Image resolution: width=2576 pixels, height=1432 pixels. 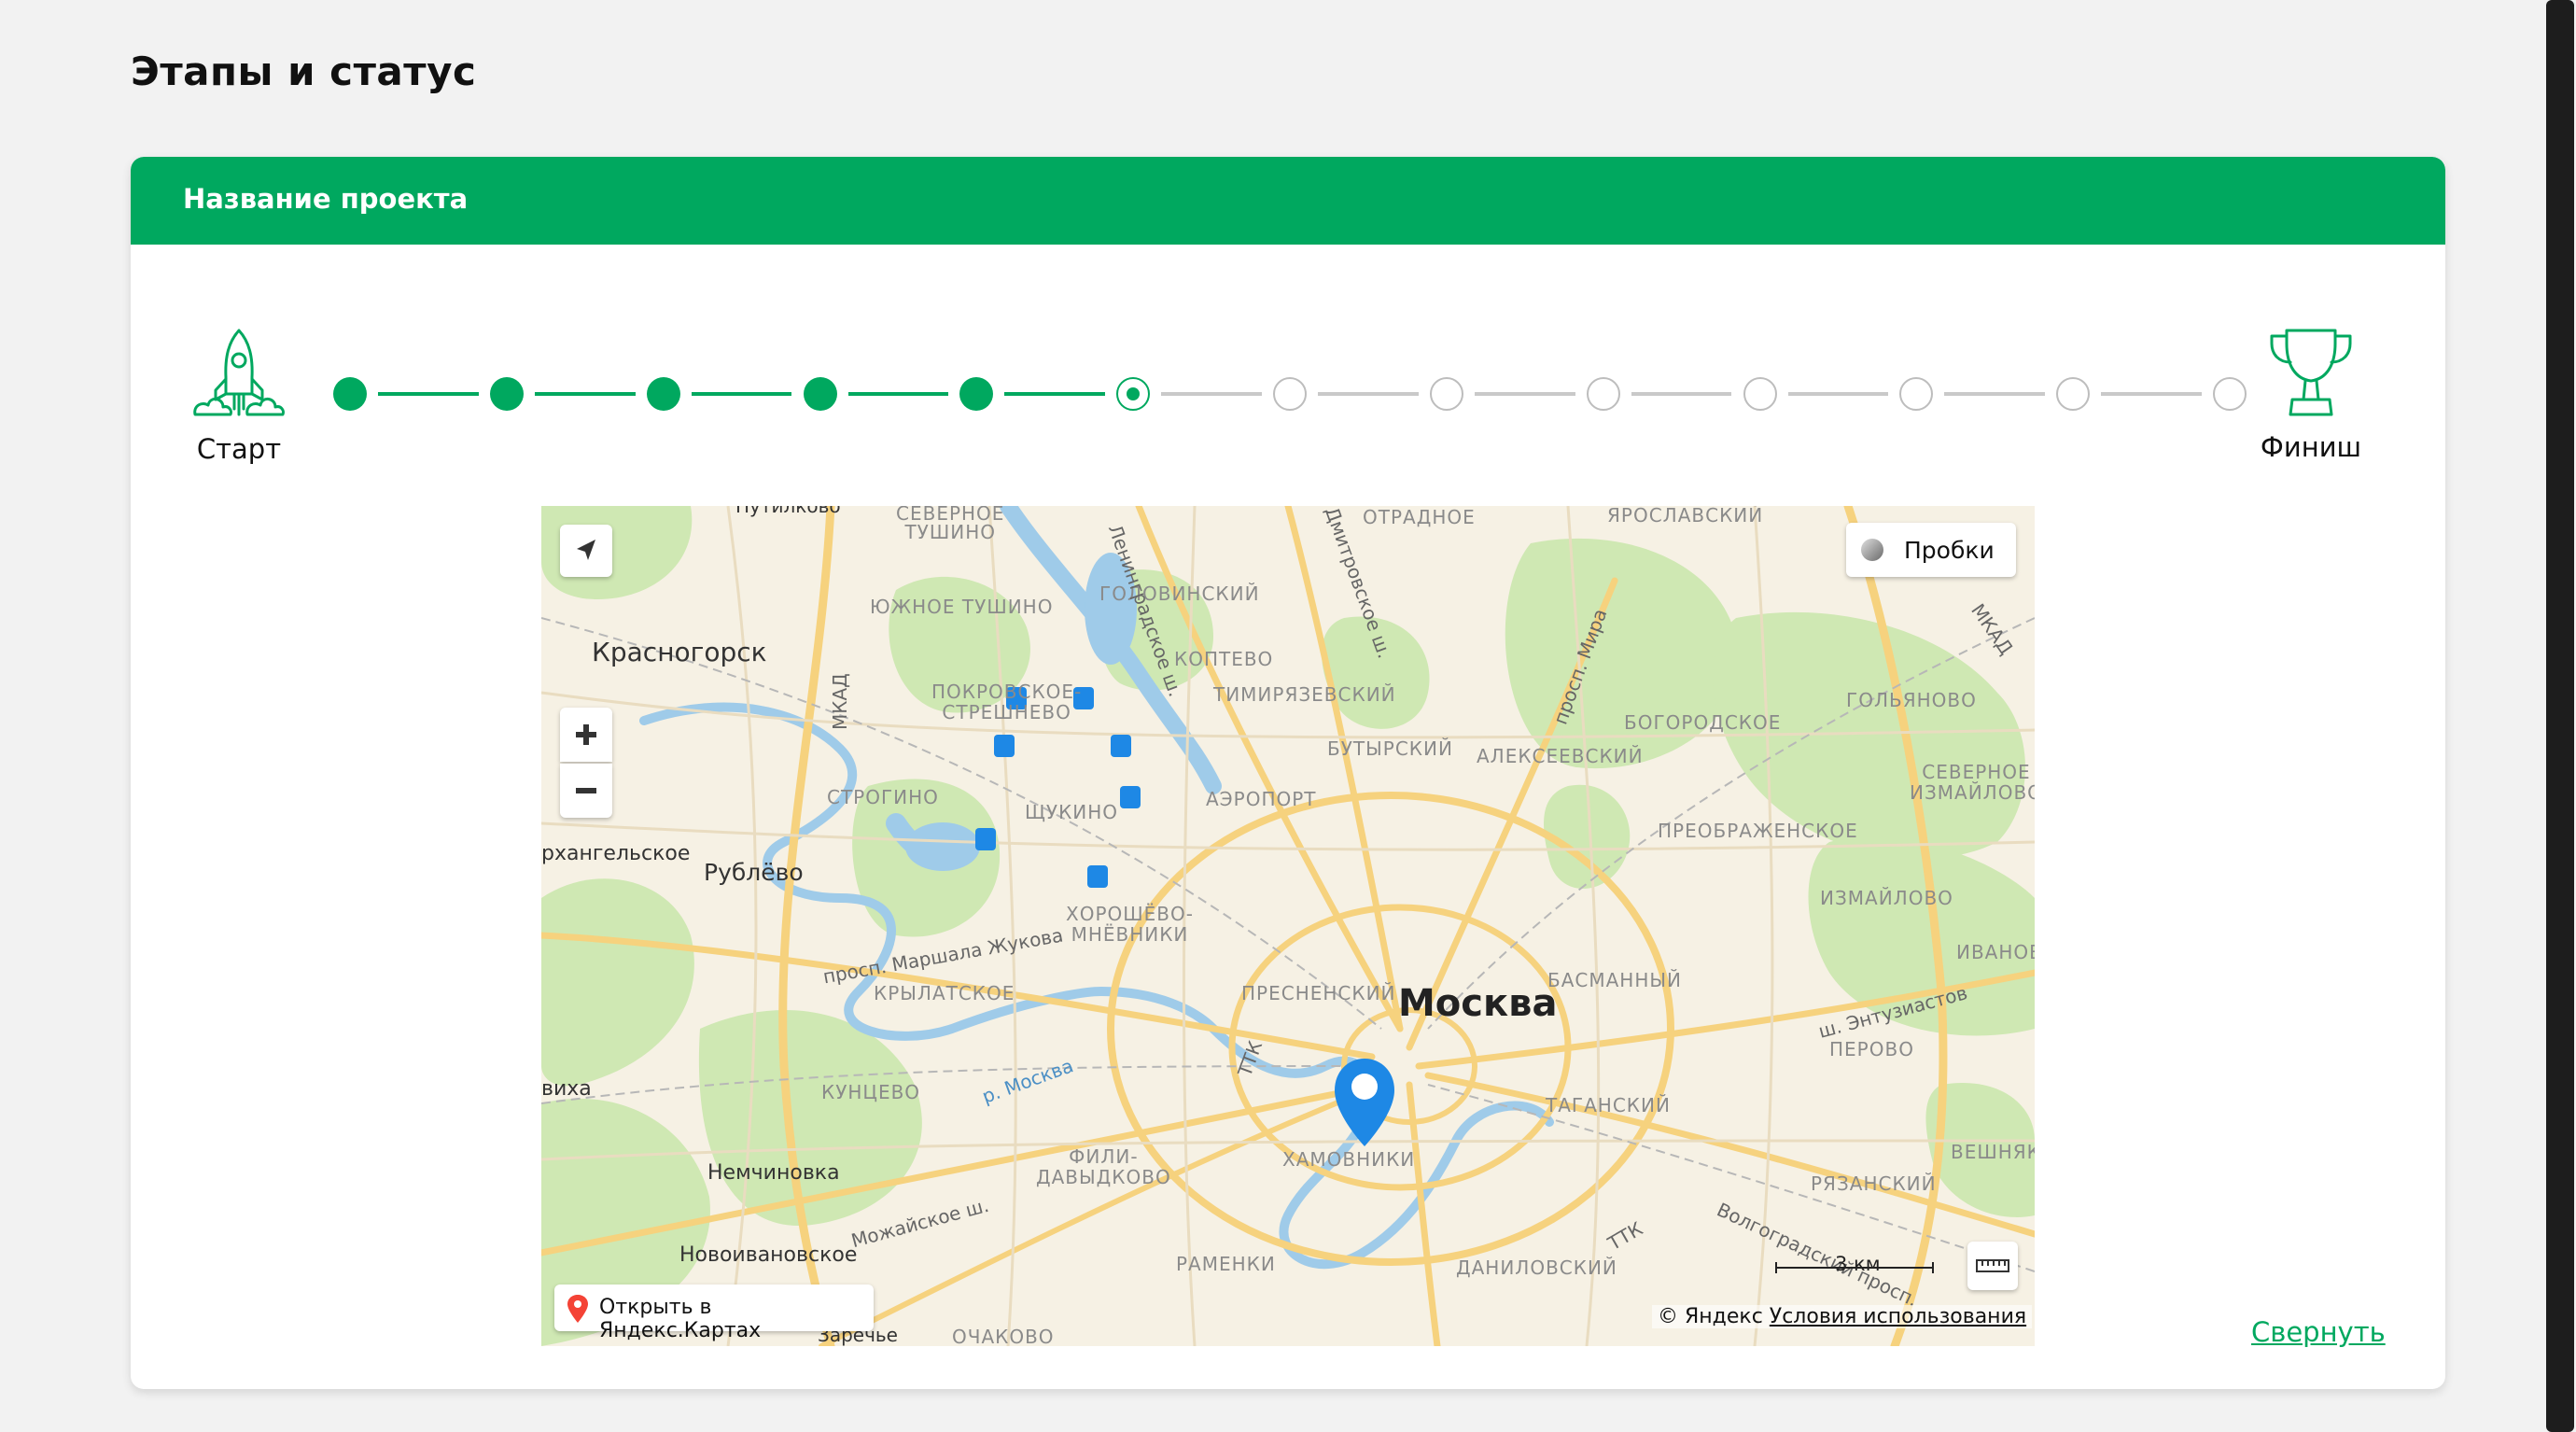 I want to click on traffic-button: Пробки, so click(x=1931, y=550).